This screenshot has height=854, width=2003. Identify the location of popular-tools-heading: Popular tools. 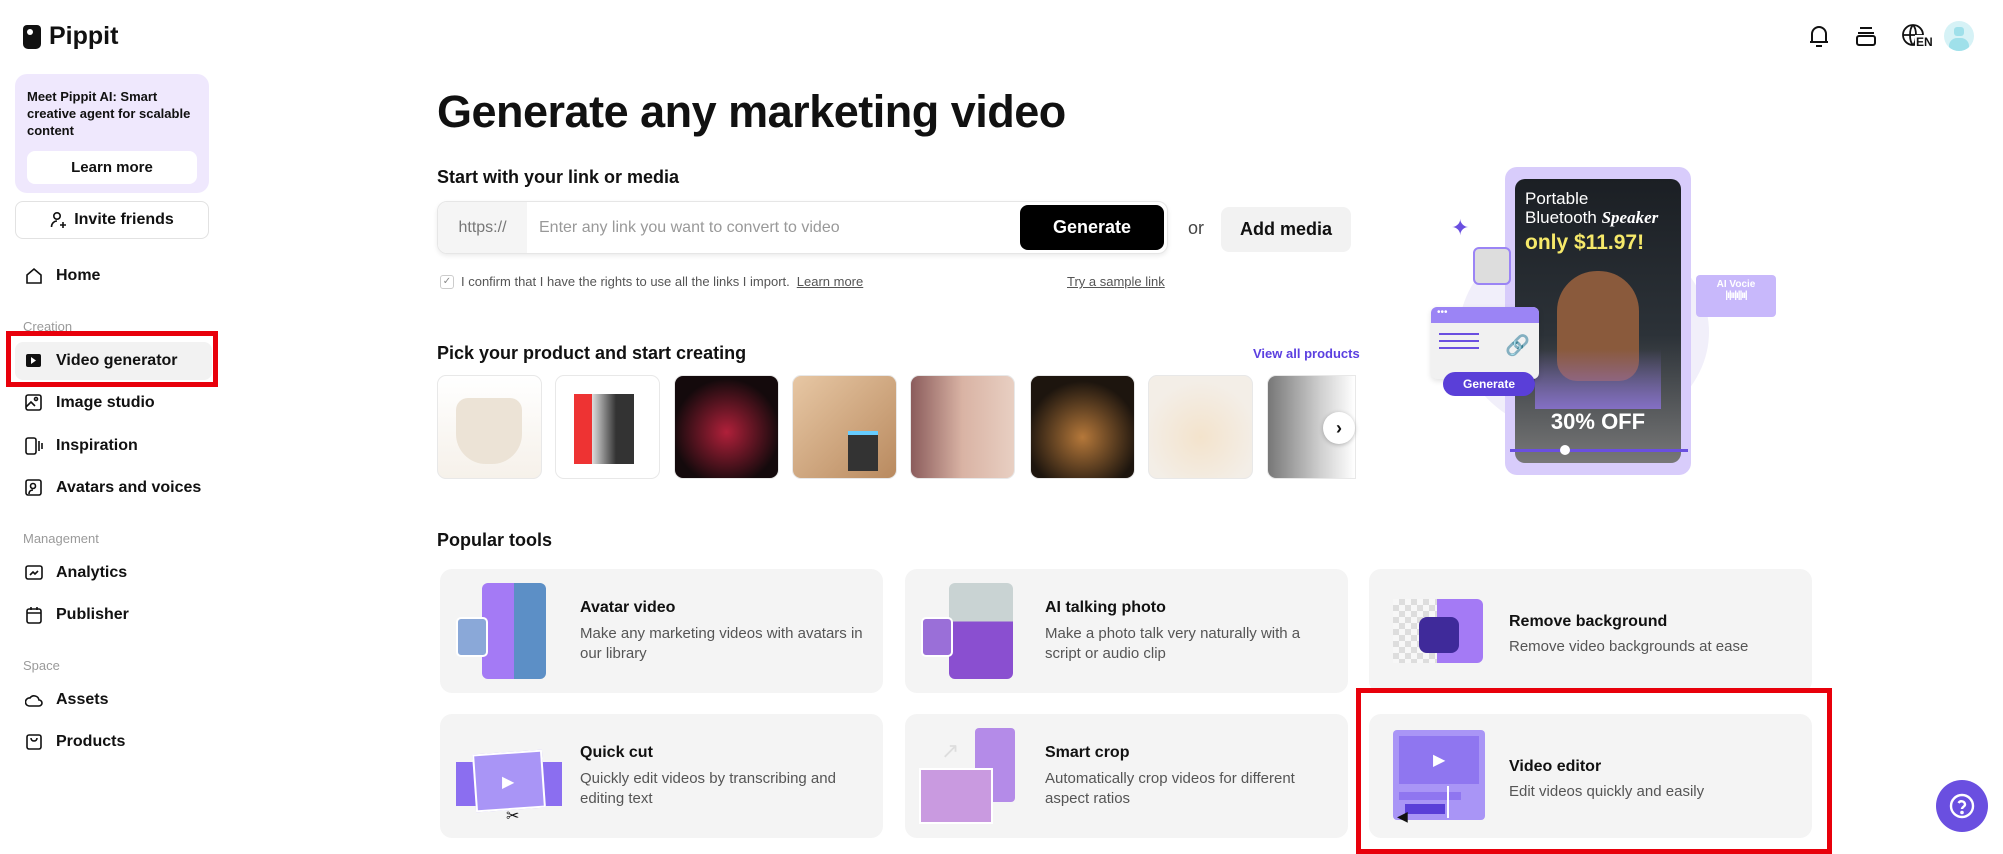
(495, 540).